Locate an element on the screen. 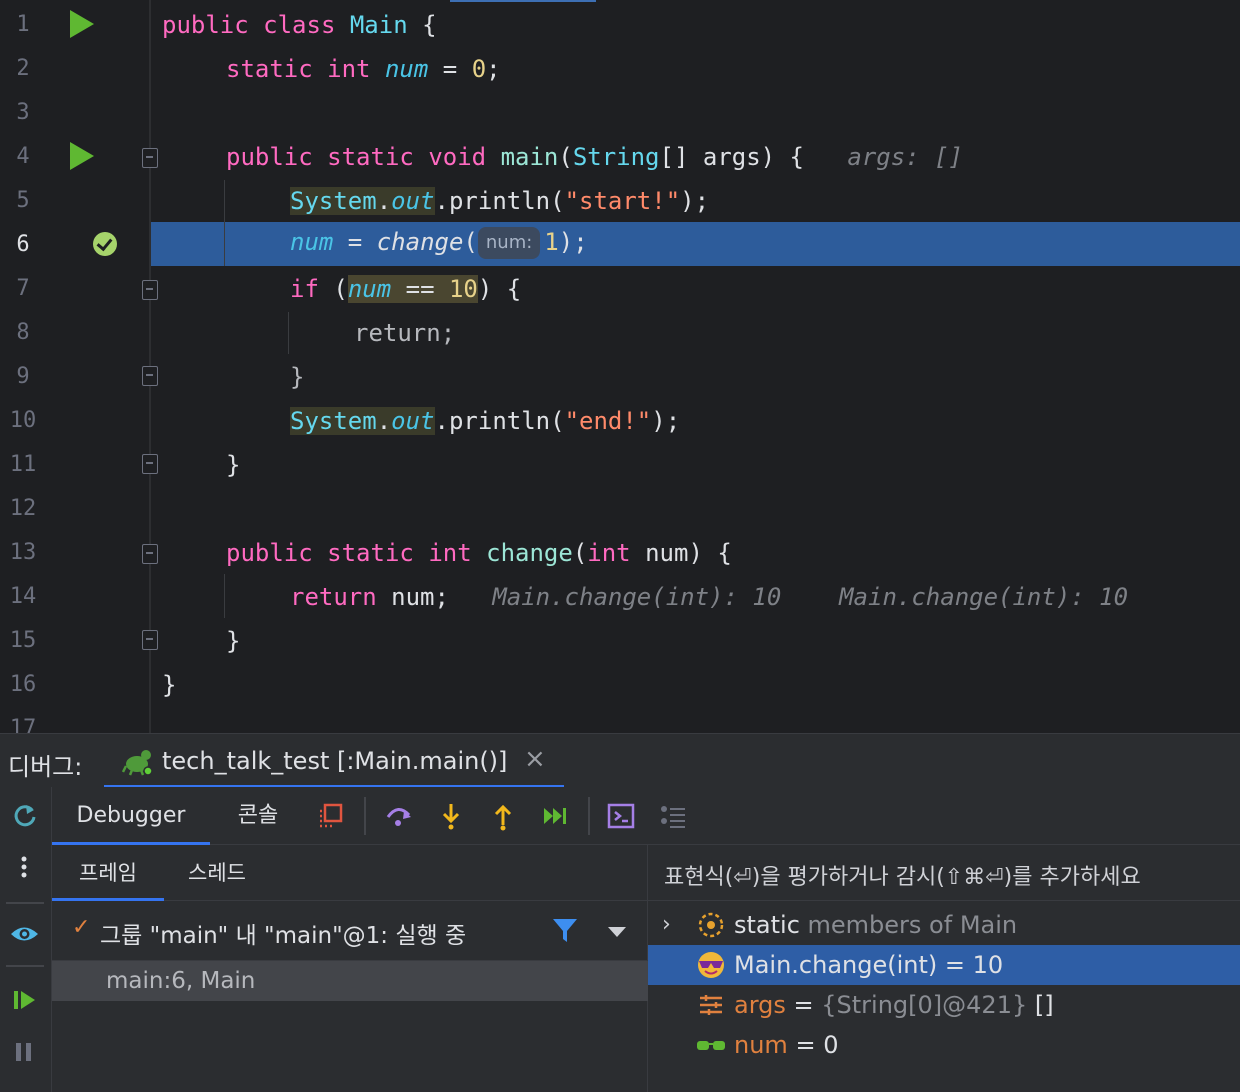 Image resolution: width=1240 pixels, height=1092 pixels. line-number: 13 is located at coordinates (23, 552).